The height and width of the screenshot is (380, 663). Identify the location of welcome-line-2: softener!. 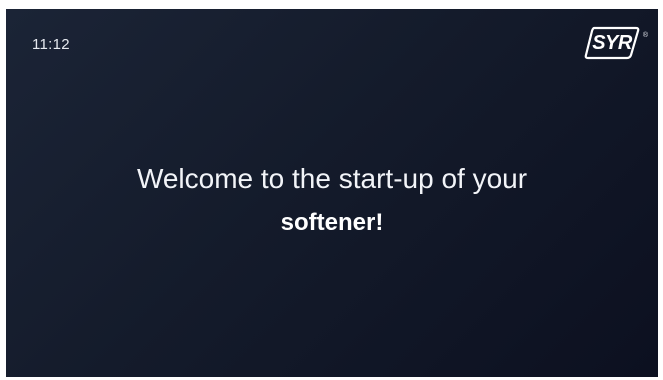
(332, 222).